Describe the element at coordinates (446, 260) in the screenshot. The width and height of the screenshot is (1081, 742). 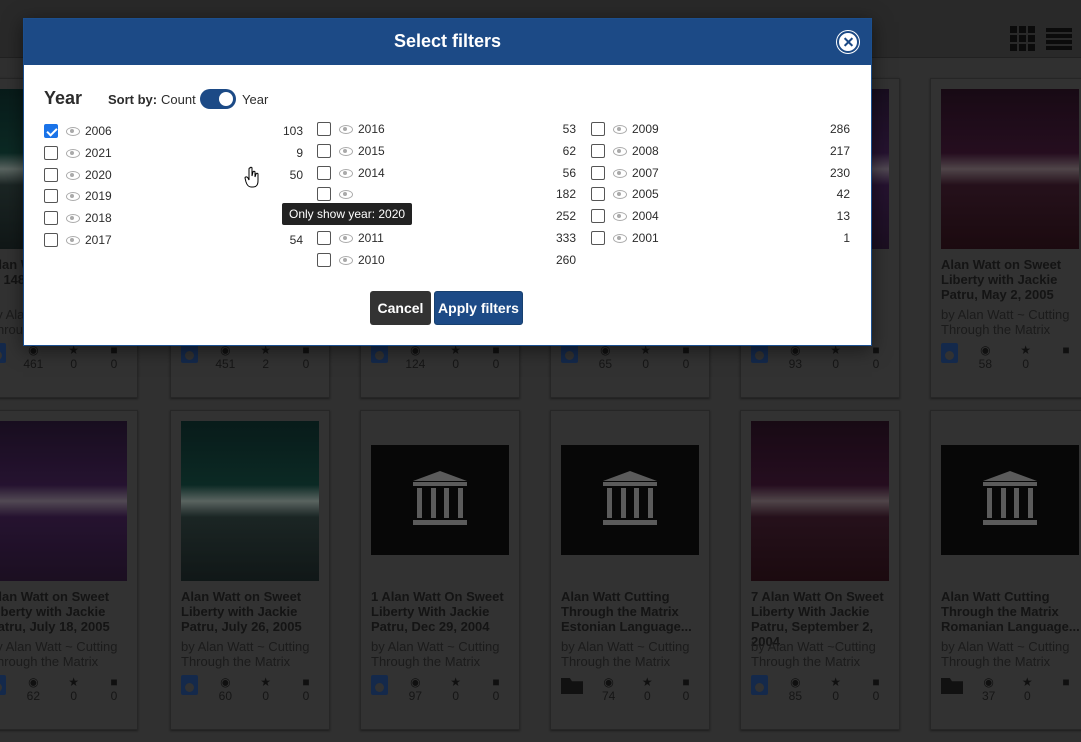
I see `year-facet-row: 2010 260` at that location.